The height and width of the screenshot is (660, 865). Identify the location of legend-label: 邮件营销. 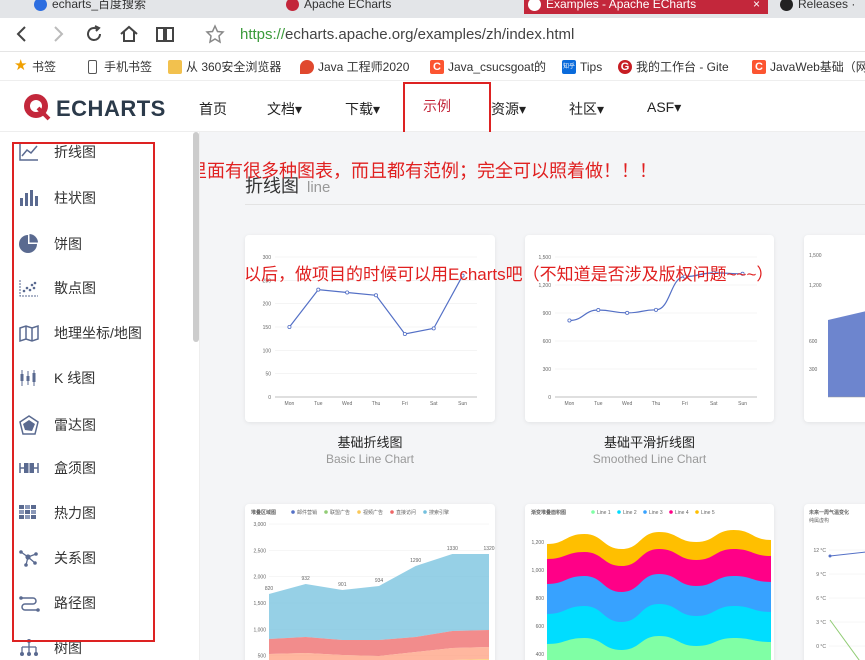
(307, 512).